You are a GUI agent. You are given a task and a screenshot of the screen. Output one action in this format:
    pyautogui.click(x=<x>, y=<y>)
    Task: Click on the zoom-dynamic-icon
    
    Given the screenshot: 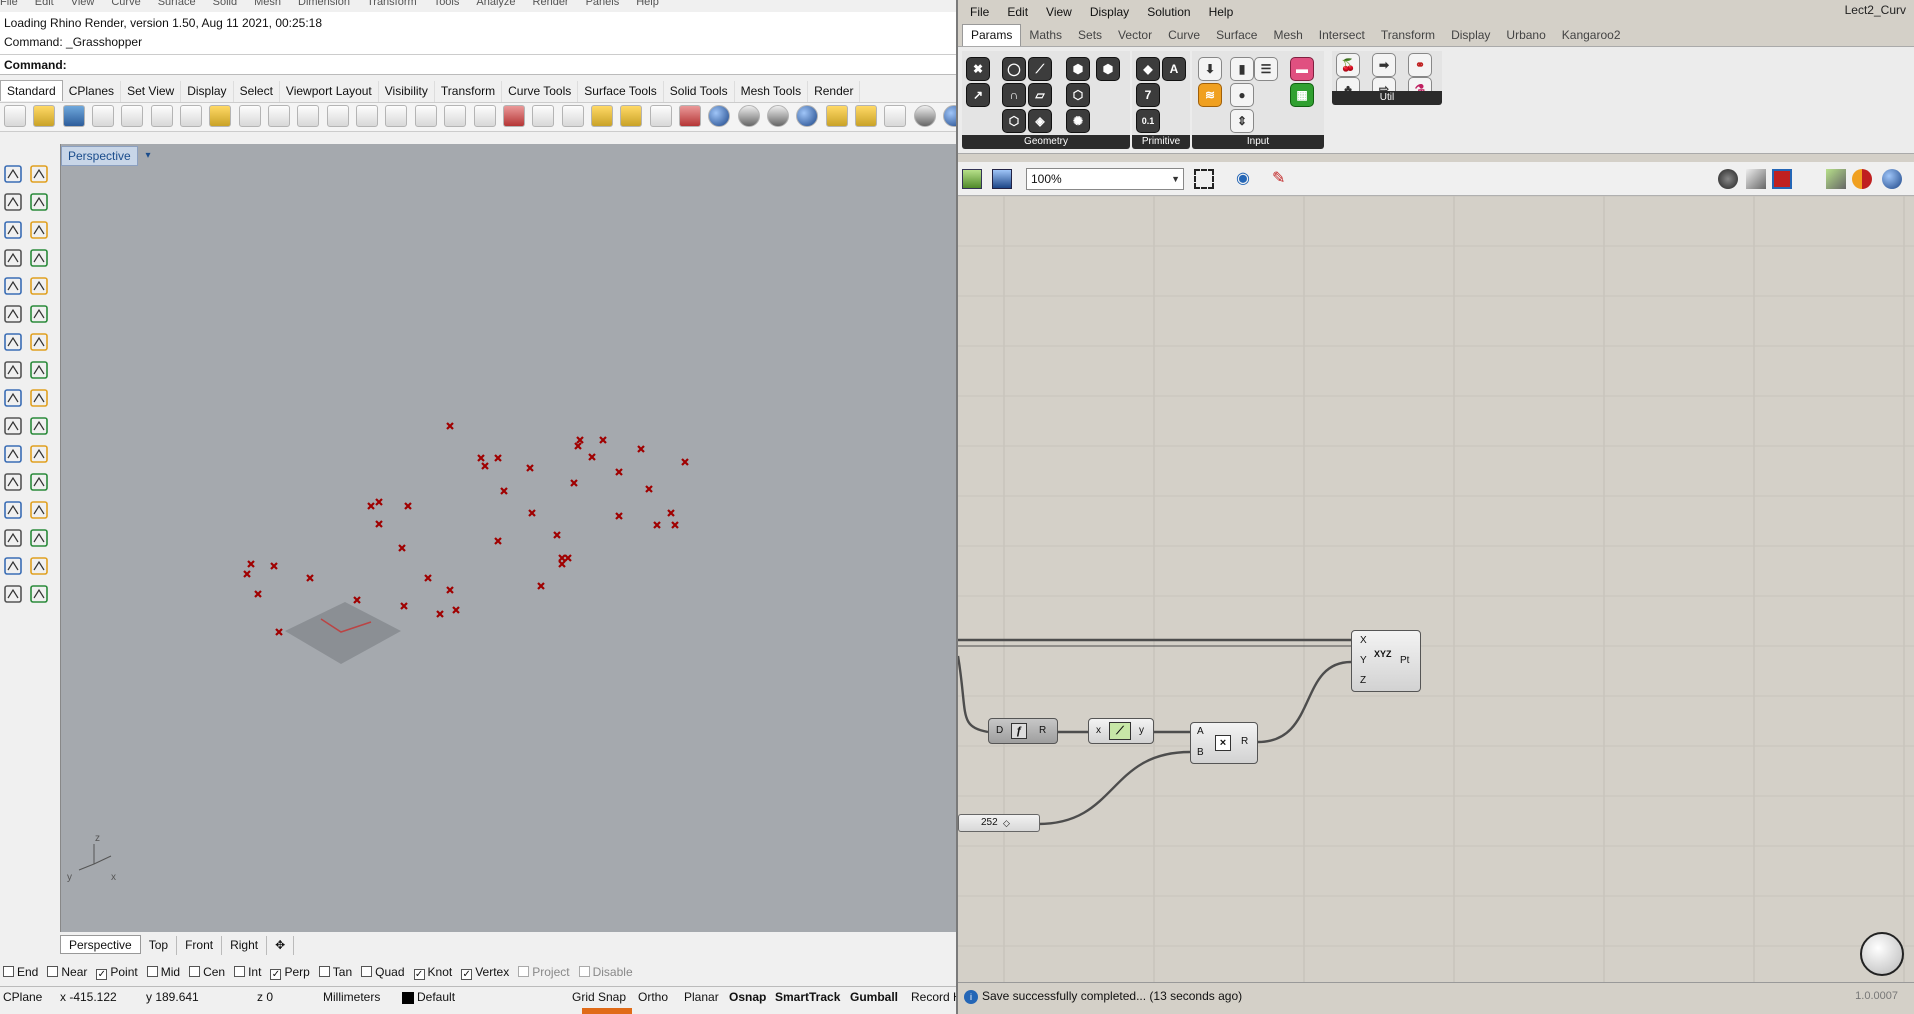 What is the action you would take?
    pyautogui.click(x=337, y=116)
    